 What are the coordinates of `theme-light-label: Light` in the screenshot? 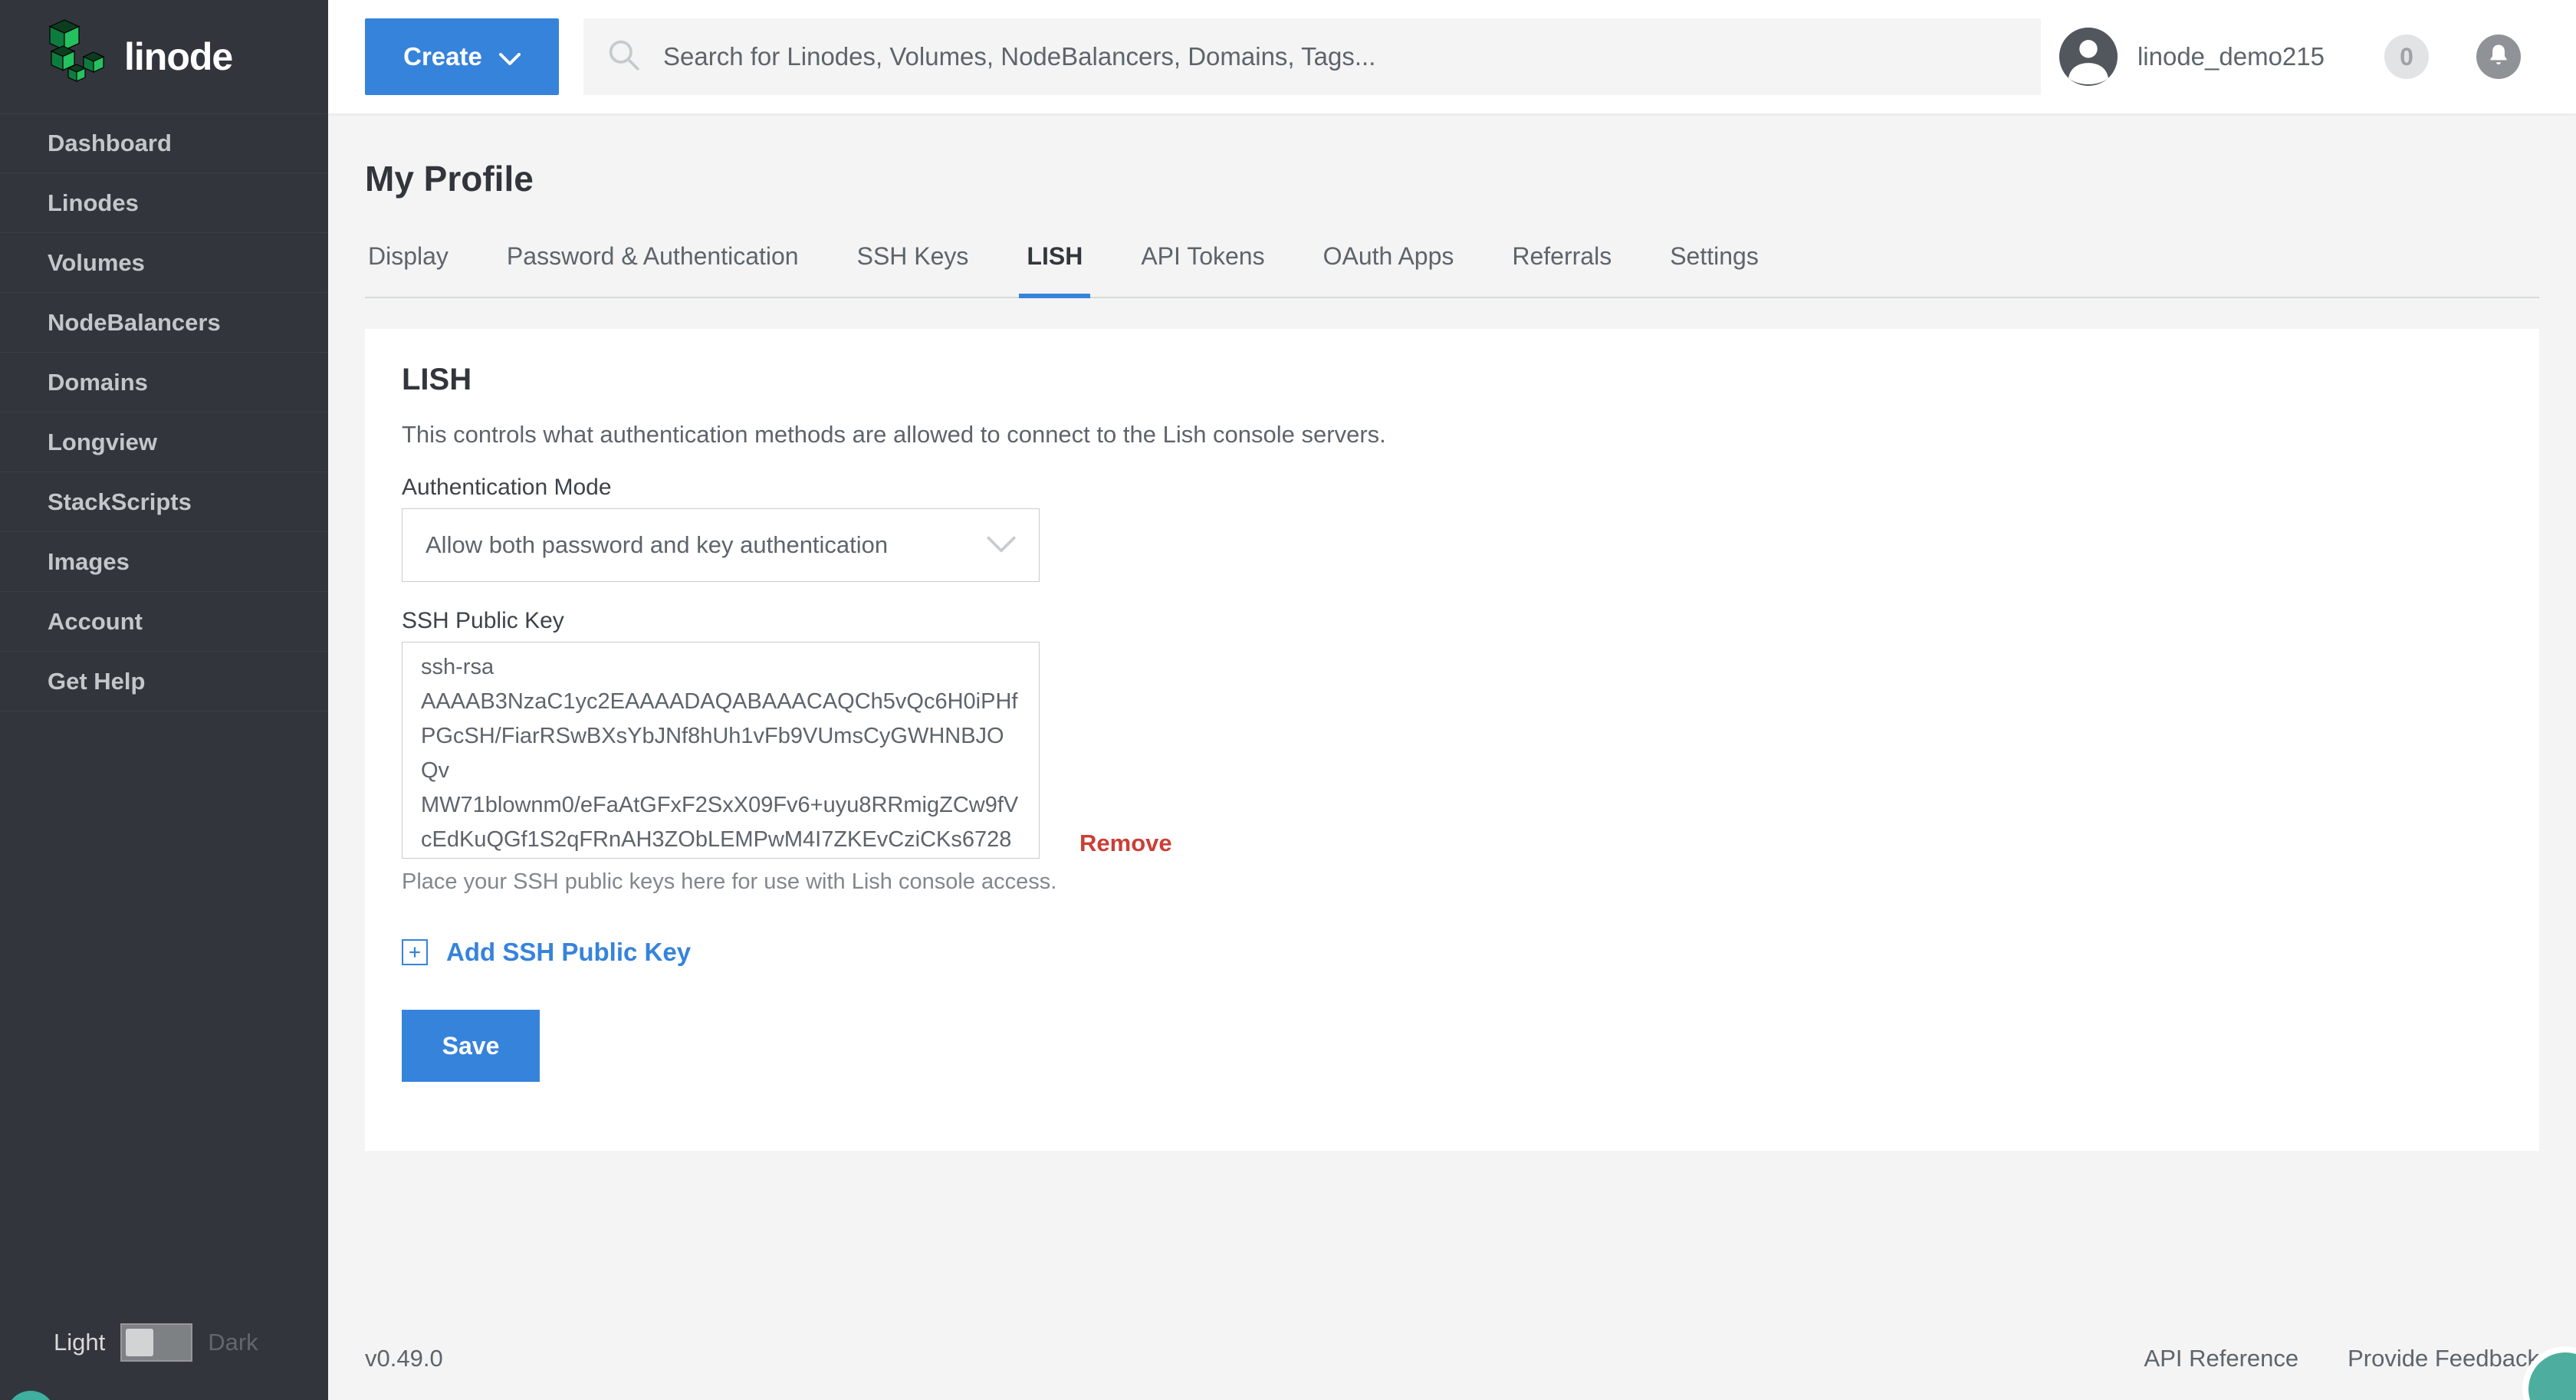 It's located at (80, 1342).